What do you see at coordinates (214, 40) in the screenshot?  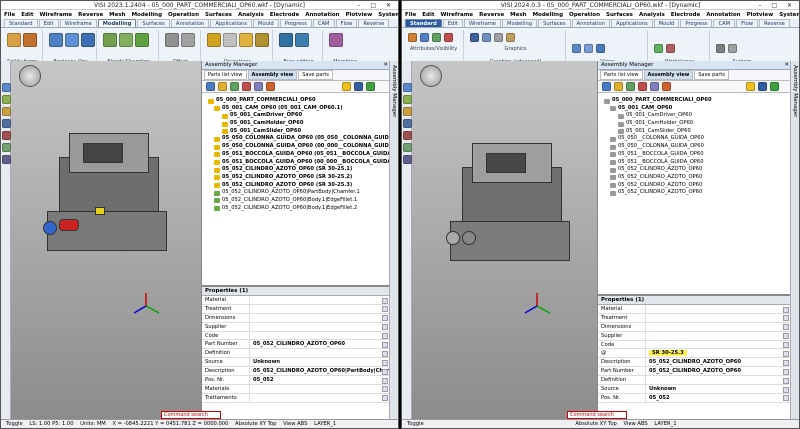 I see `extrude-icon` at bounding box center [214, 40].